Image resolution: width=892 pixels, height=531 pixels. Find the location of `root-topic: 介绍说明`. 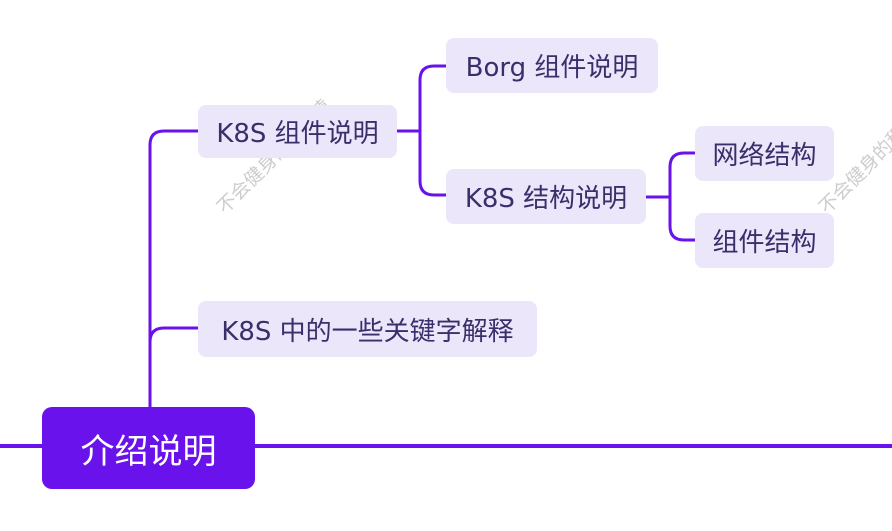

root-topic: 介绍说明 is located at coordinates (148, 448).